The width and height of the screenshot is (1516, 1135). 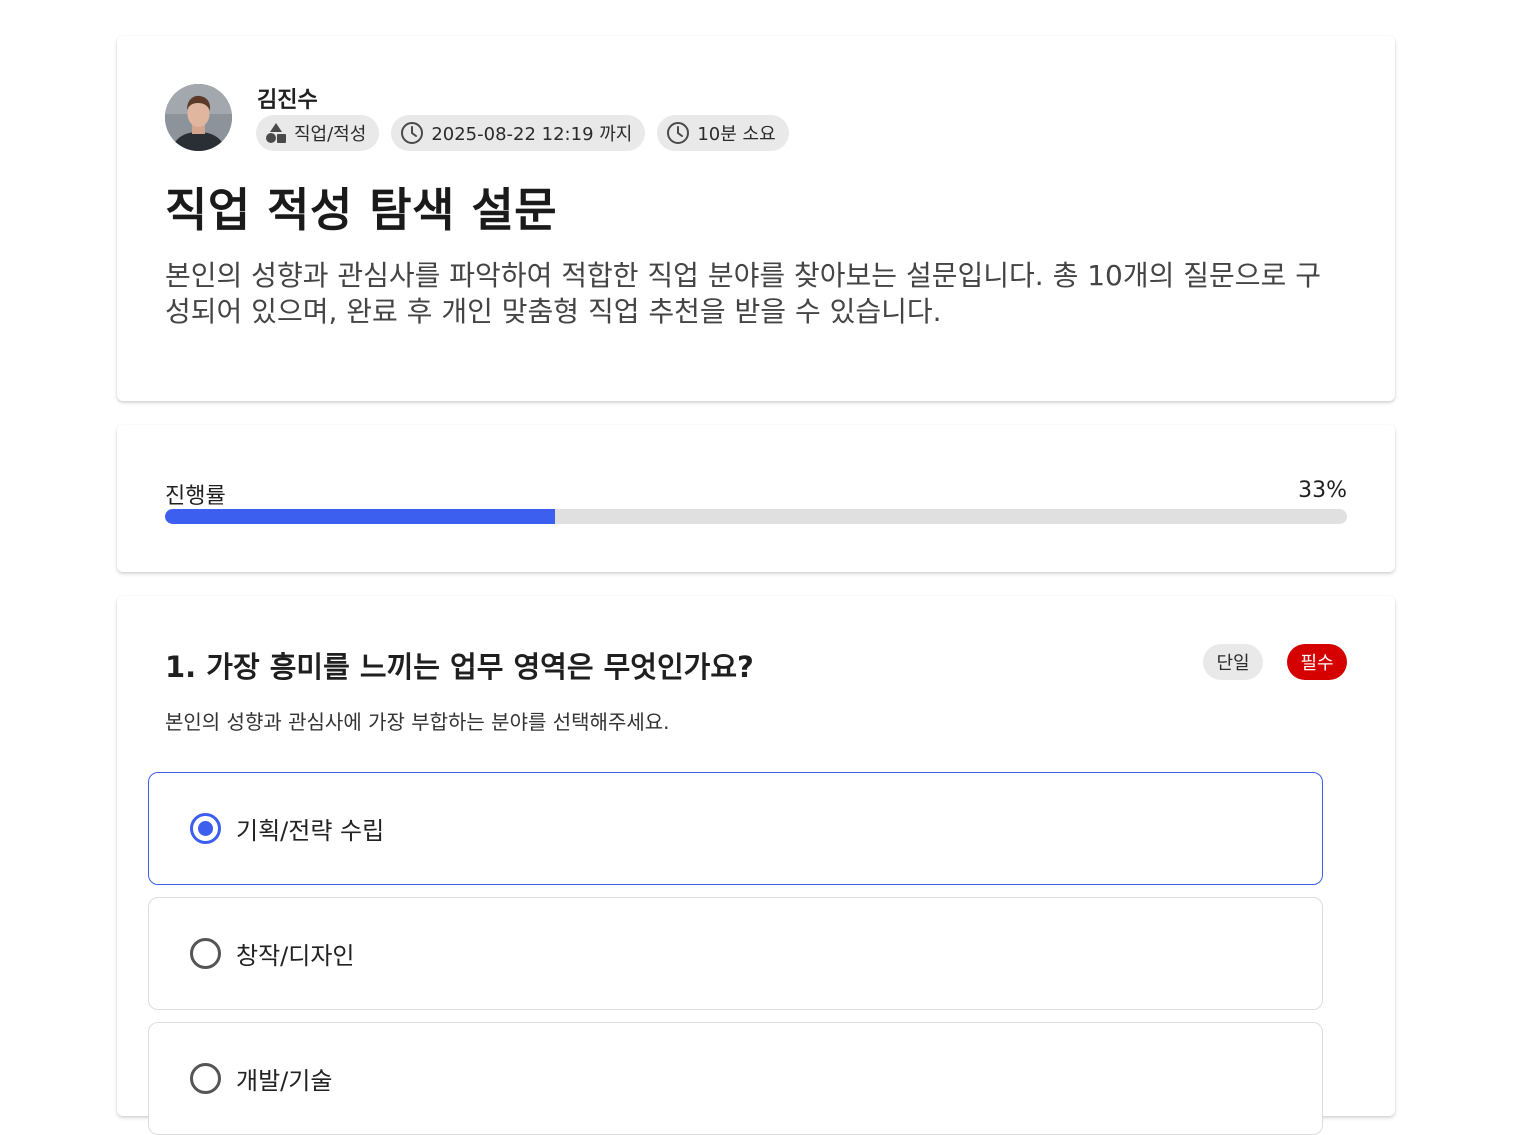 I want to click on category-shapes-icon, so click(x=276, y=133).